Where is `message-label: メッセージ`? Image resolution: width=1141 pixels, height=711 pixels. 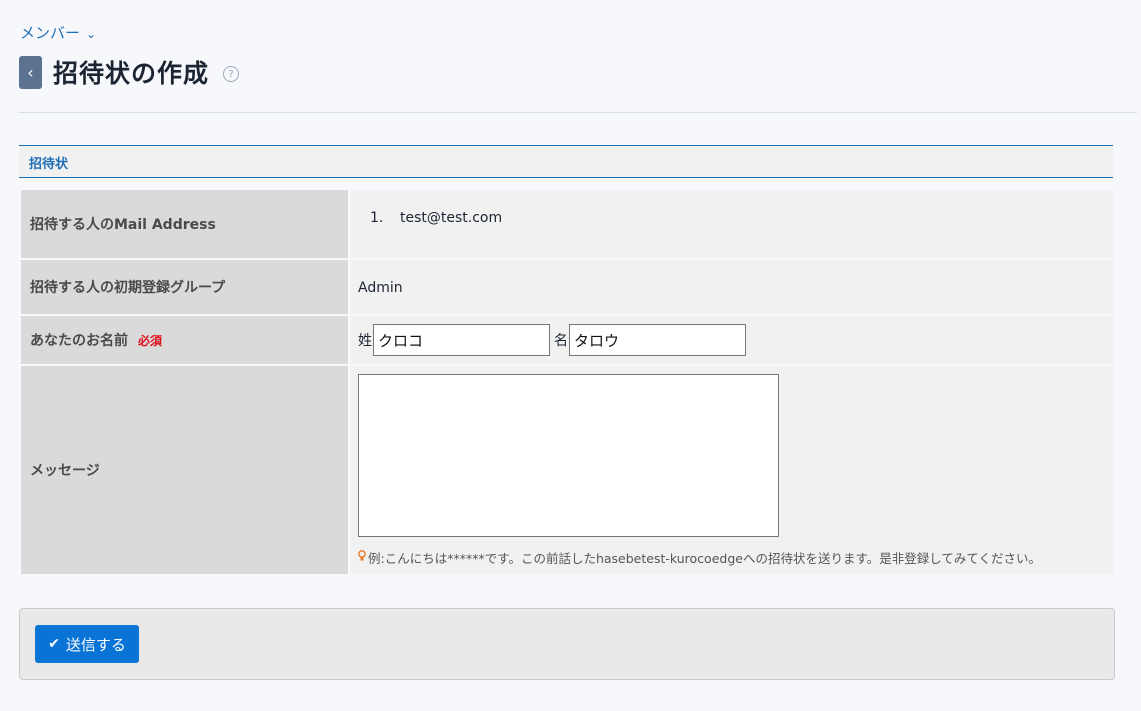
message-label: メッセージ is located at coordinates (184, 470).